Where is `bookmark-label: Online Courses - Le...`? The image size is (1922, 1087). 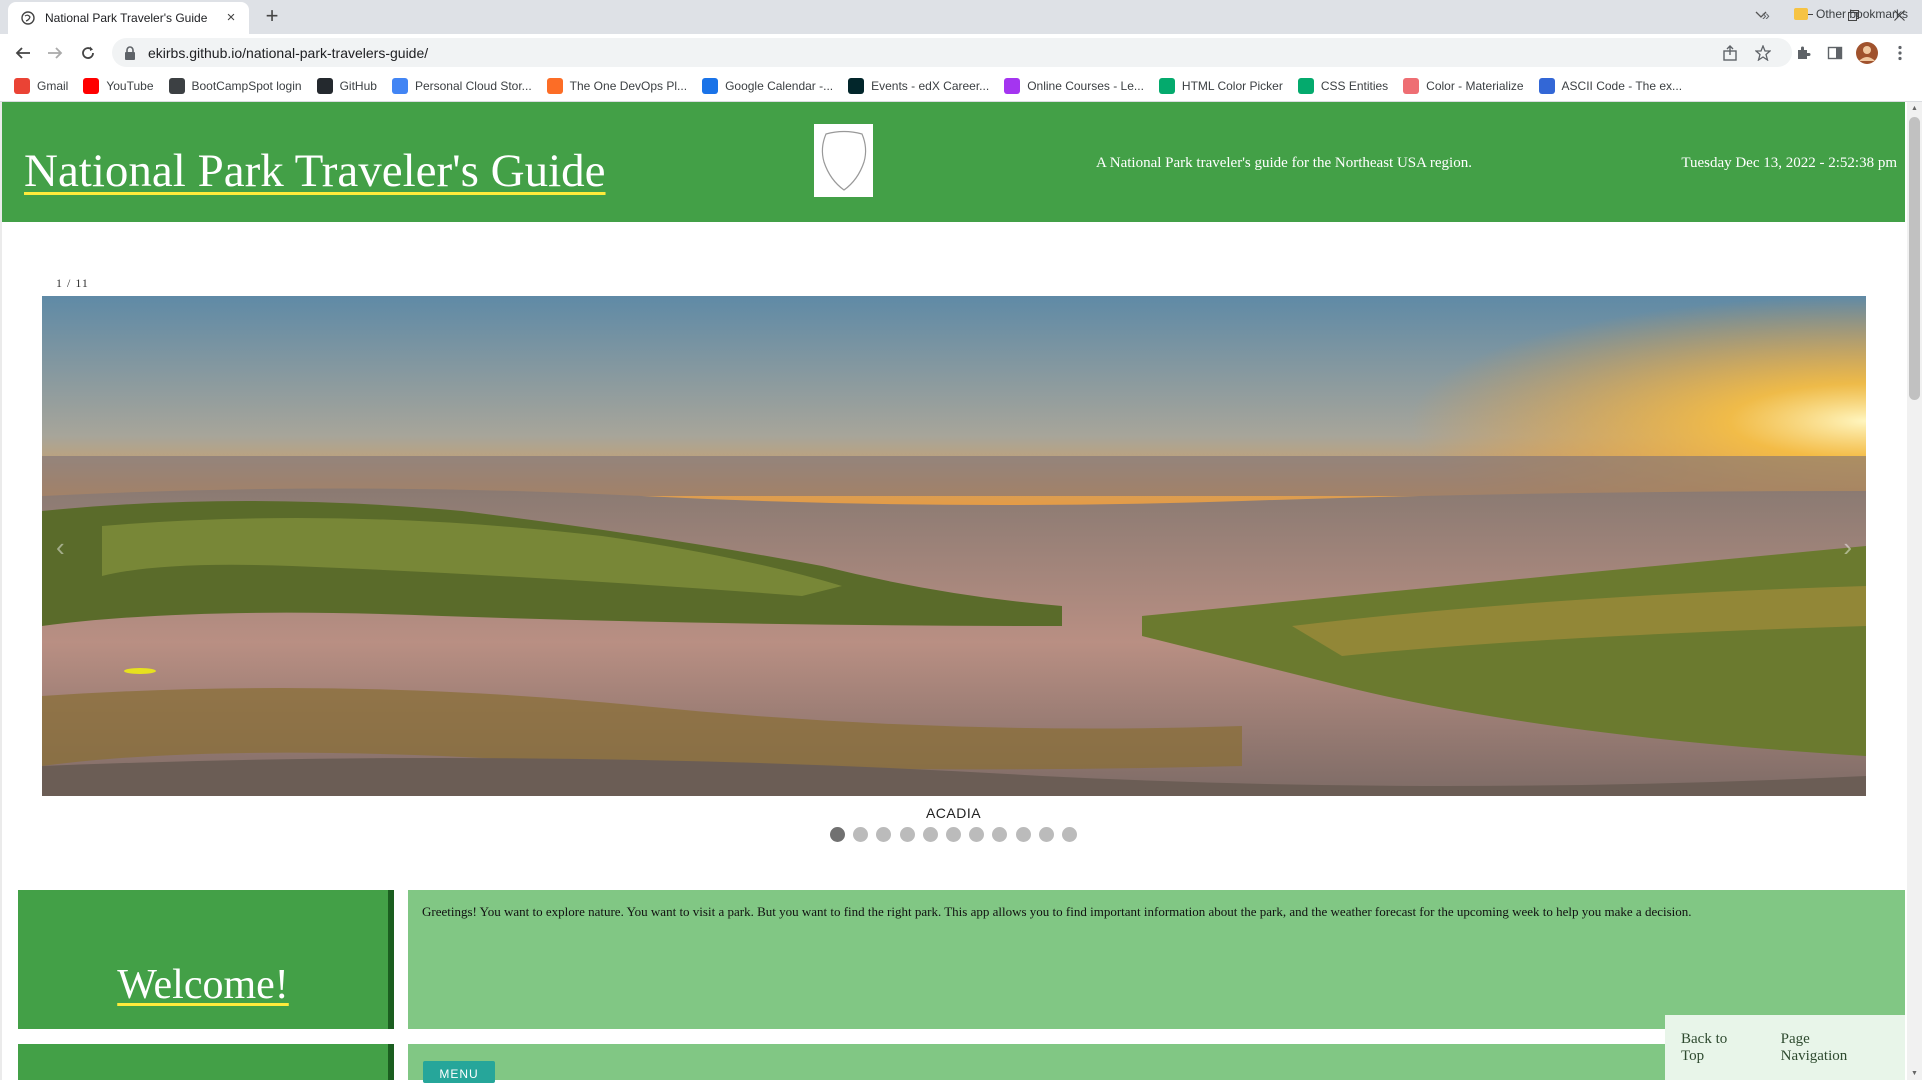 bookmark-label: Online Courses - Le... is located at coordinates (1085, 86).